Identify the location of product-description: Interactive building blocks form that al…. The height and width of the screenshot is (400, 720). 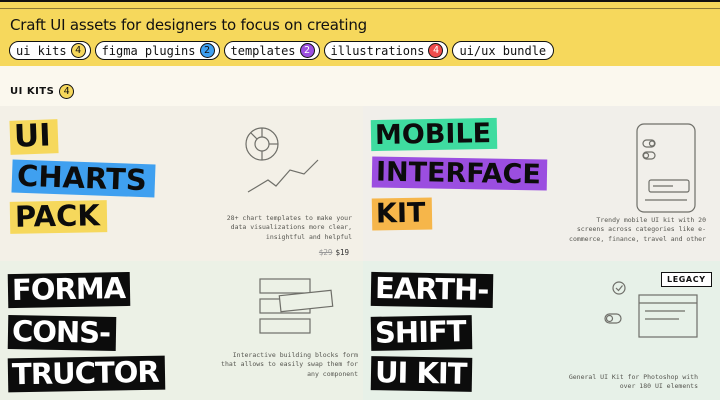
(289, 364).